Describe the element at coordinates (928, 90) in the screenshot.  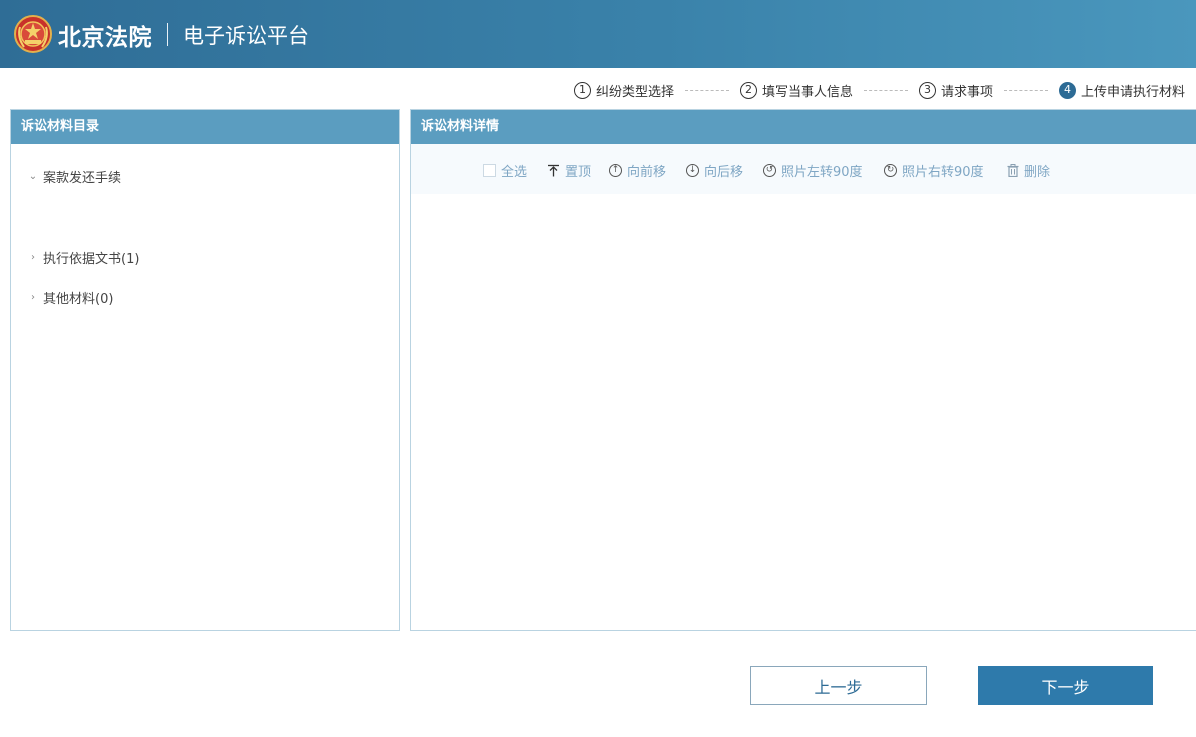
I see `step-number: 3` at that location.